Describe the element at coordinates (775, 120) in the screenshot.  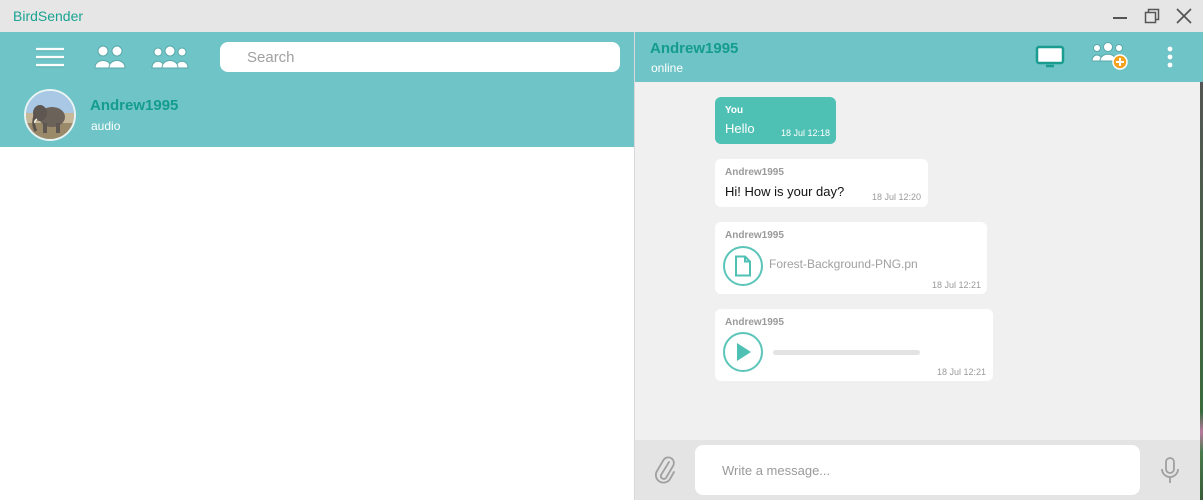
I see `message-bubble: You Hello 18 Jul 12:18` at that location.